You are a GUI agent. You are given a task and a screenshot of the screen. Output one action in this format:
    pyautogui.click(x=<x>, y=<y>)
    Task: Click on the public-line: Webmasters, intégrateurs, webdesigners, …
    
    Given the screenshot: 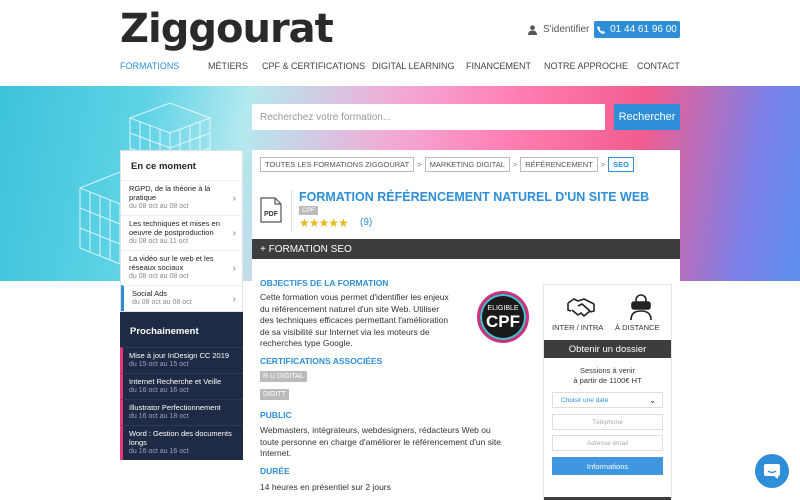 What is the action you would take?
    pyautogui.click(x=375, y=430)
    